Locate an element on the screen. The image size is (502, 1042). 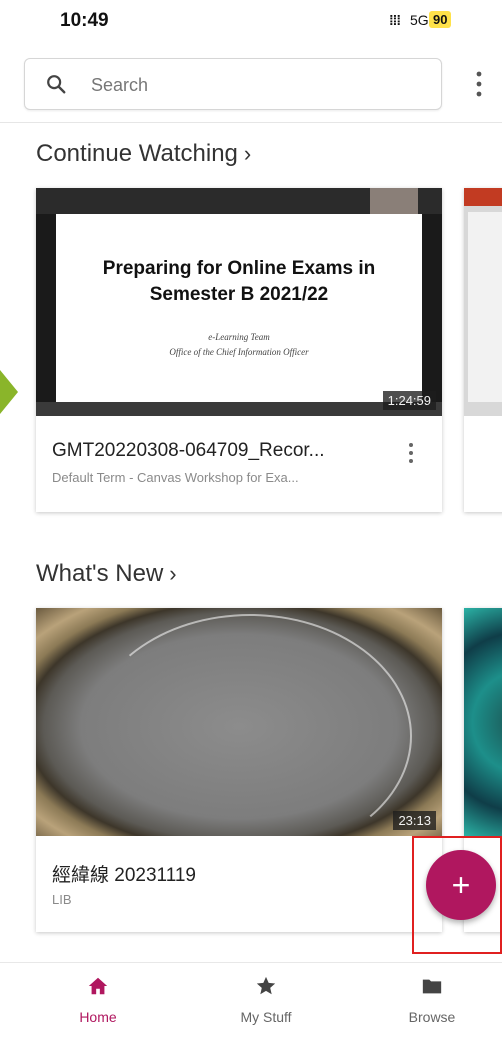
bottom-navigation: Home My Stuff Browse is located at coordinates (251, 1002).